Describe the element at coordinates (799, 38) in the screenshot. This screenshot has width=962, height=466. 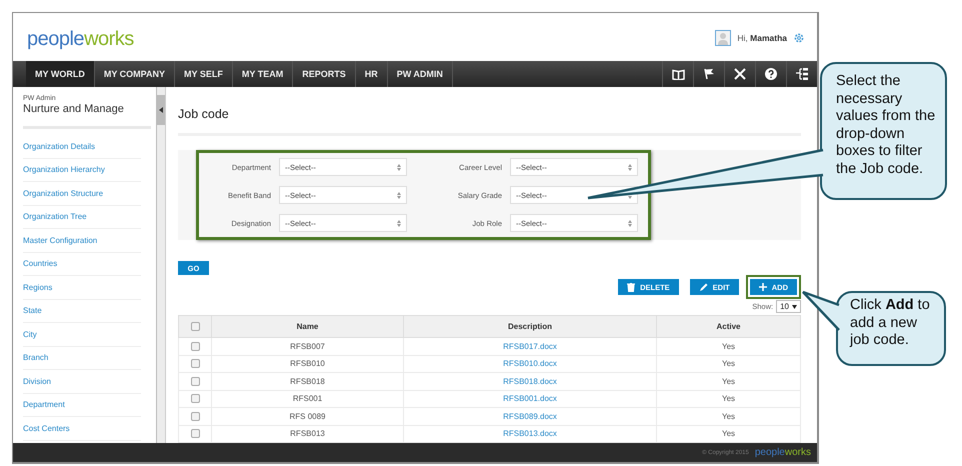
I see `settings-icon` at that location.